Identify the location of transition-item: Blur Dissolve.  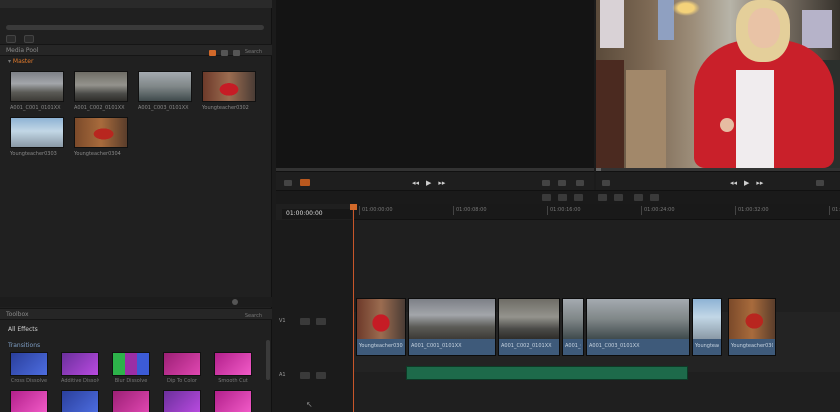
(131, 368).